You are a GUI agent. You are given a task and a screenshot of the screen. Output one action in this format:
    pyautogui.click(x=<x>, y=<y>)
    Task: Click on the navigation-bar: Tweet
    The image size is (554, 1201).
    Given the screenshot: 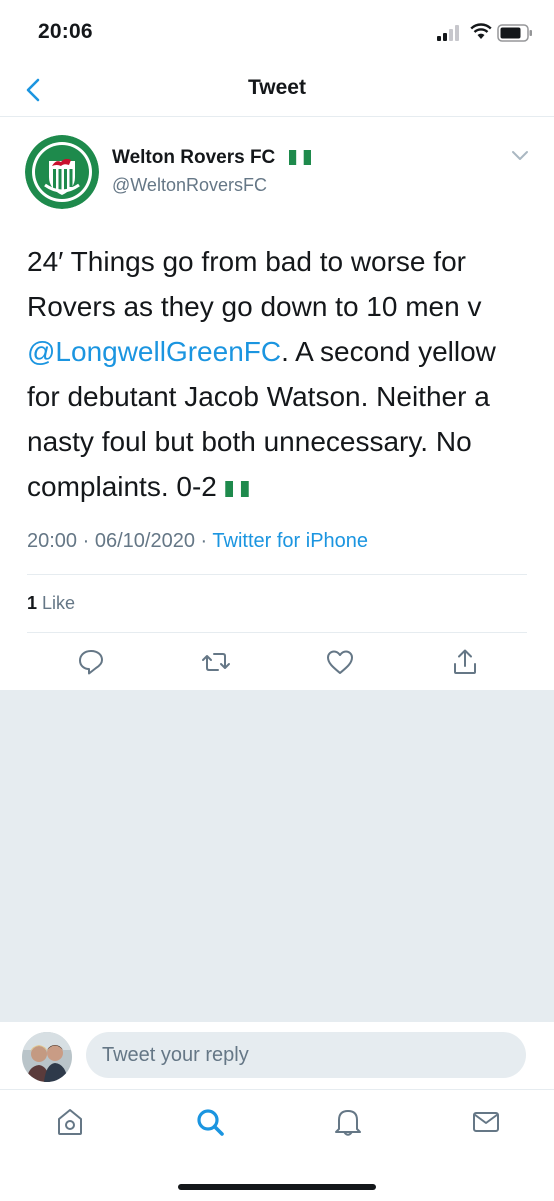 What is the action you would take?
    pyautogui.click(x=277, y=91)
    